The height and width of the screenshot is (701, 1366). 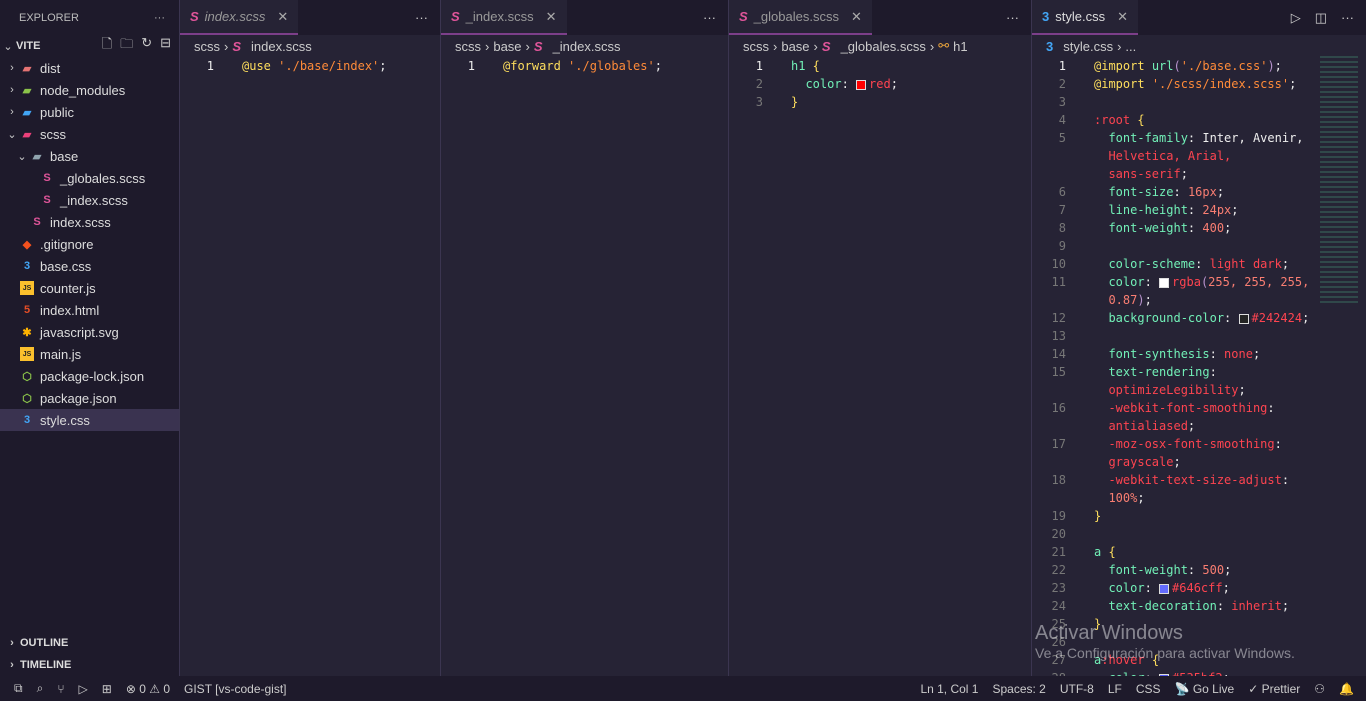 I want to click on new-folder-icon: 🗀, so click(x=126, y=46).